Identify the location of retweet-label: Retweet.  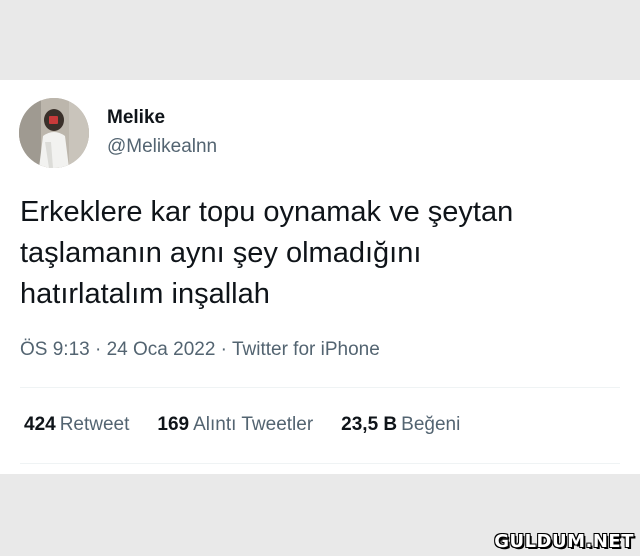
(94, 424).